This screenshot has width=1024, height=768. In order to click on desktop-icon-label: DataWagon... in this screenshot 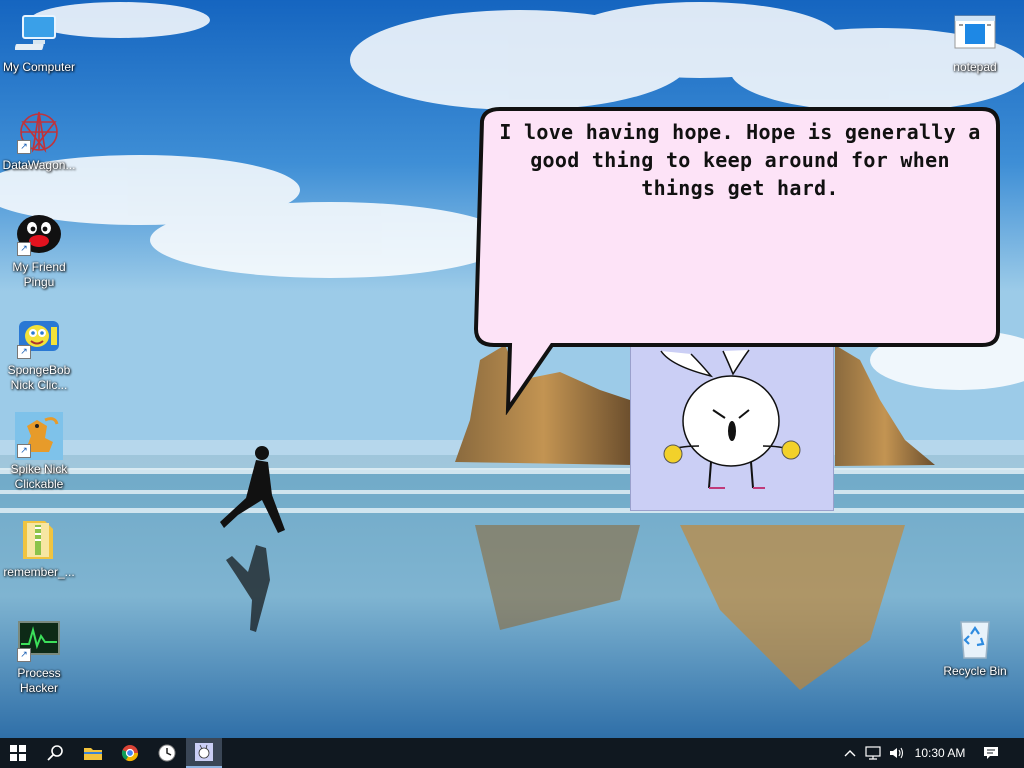, I will do `click(39, 165)`.